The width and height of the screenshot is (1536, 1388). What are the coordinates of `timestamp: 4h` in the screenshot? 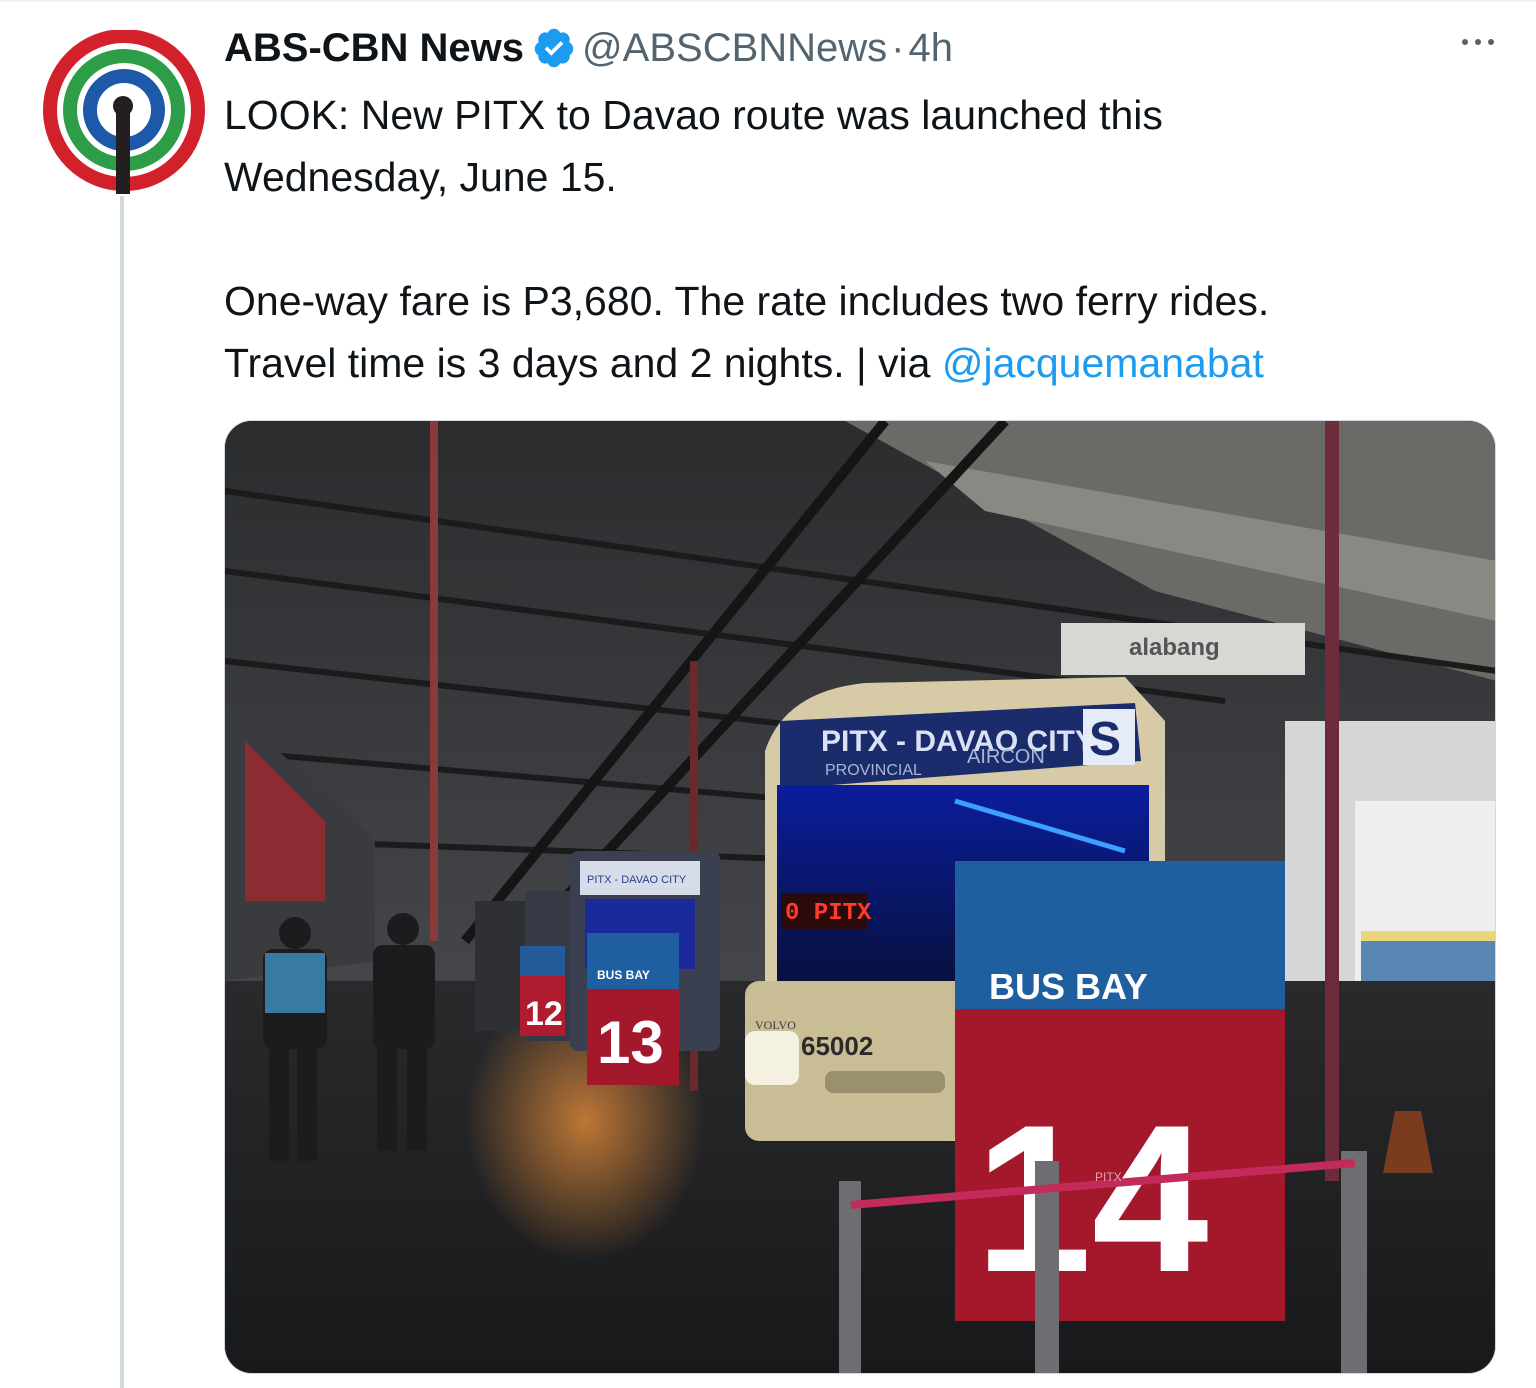 It's located at (931, 48).